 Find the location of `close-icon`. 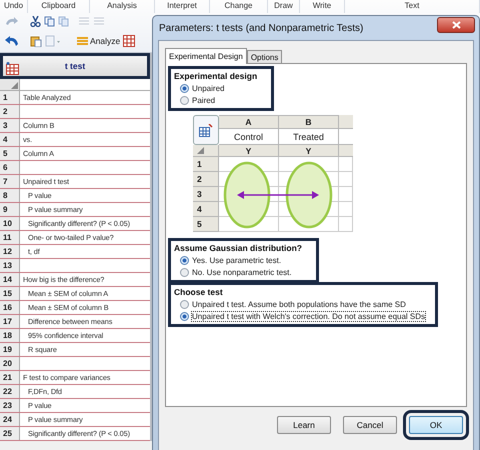

close-icon is located at coordinates (456, 25).